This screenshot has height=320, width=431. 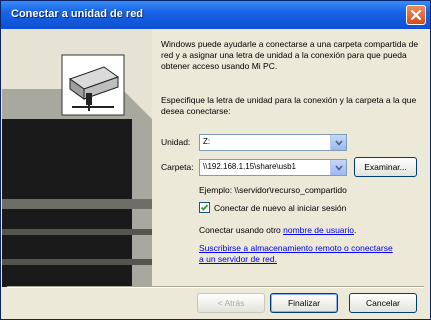 I want to click on reconnect-checkbox, so click(x=204, y=207).